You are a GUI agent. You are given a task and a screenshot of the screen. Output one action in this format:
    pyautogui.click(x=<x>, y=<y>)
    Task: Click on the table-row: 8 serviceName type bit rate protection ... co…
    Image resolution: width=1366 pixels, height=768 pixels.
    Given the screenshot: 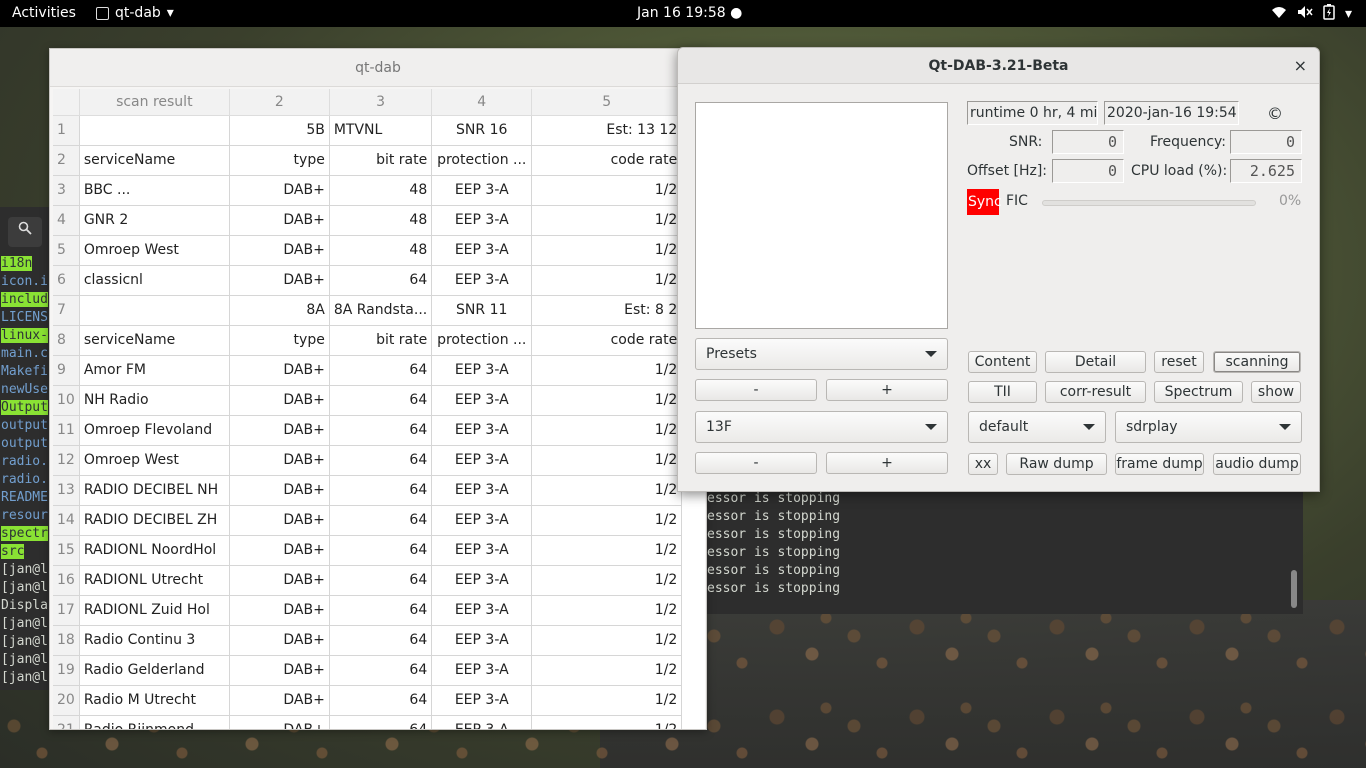 What is the action you would take?
    pyautogui.click(x=368, y=340)
    